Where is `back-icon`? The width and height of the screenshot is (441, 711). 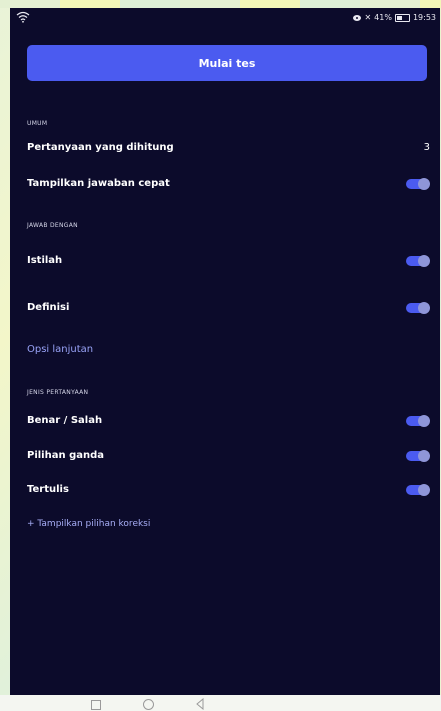 back-icon is located at coordinates (200, 704).